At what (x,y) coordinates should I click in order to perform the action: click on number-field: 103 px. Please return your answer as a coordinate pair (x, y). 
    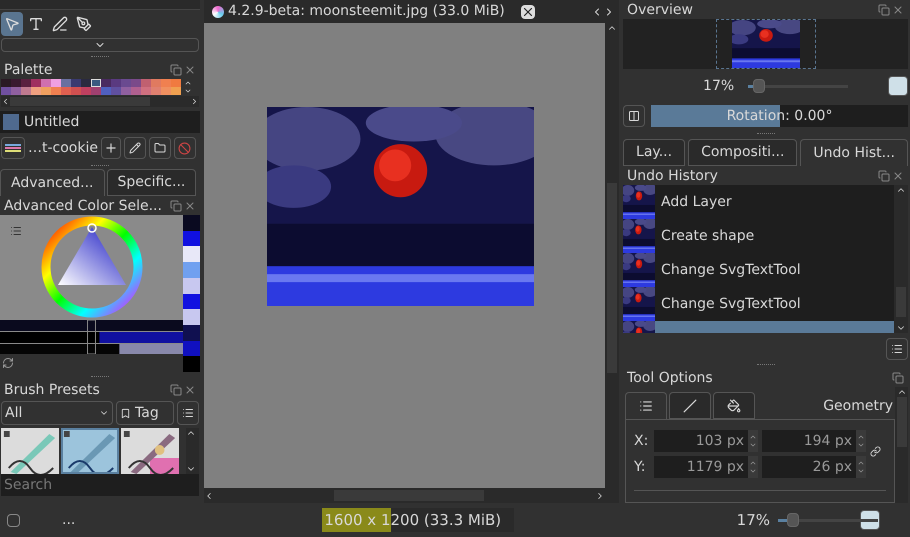
    Looking at the image, I should click on (706, 441).